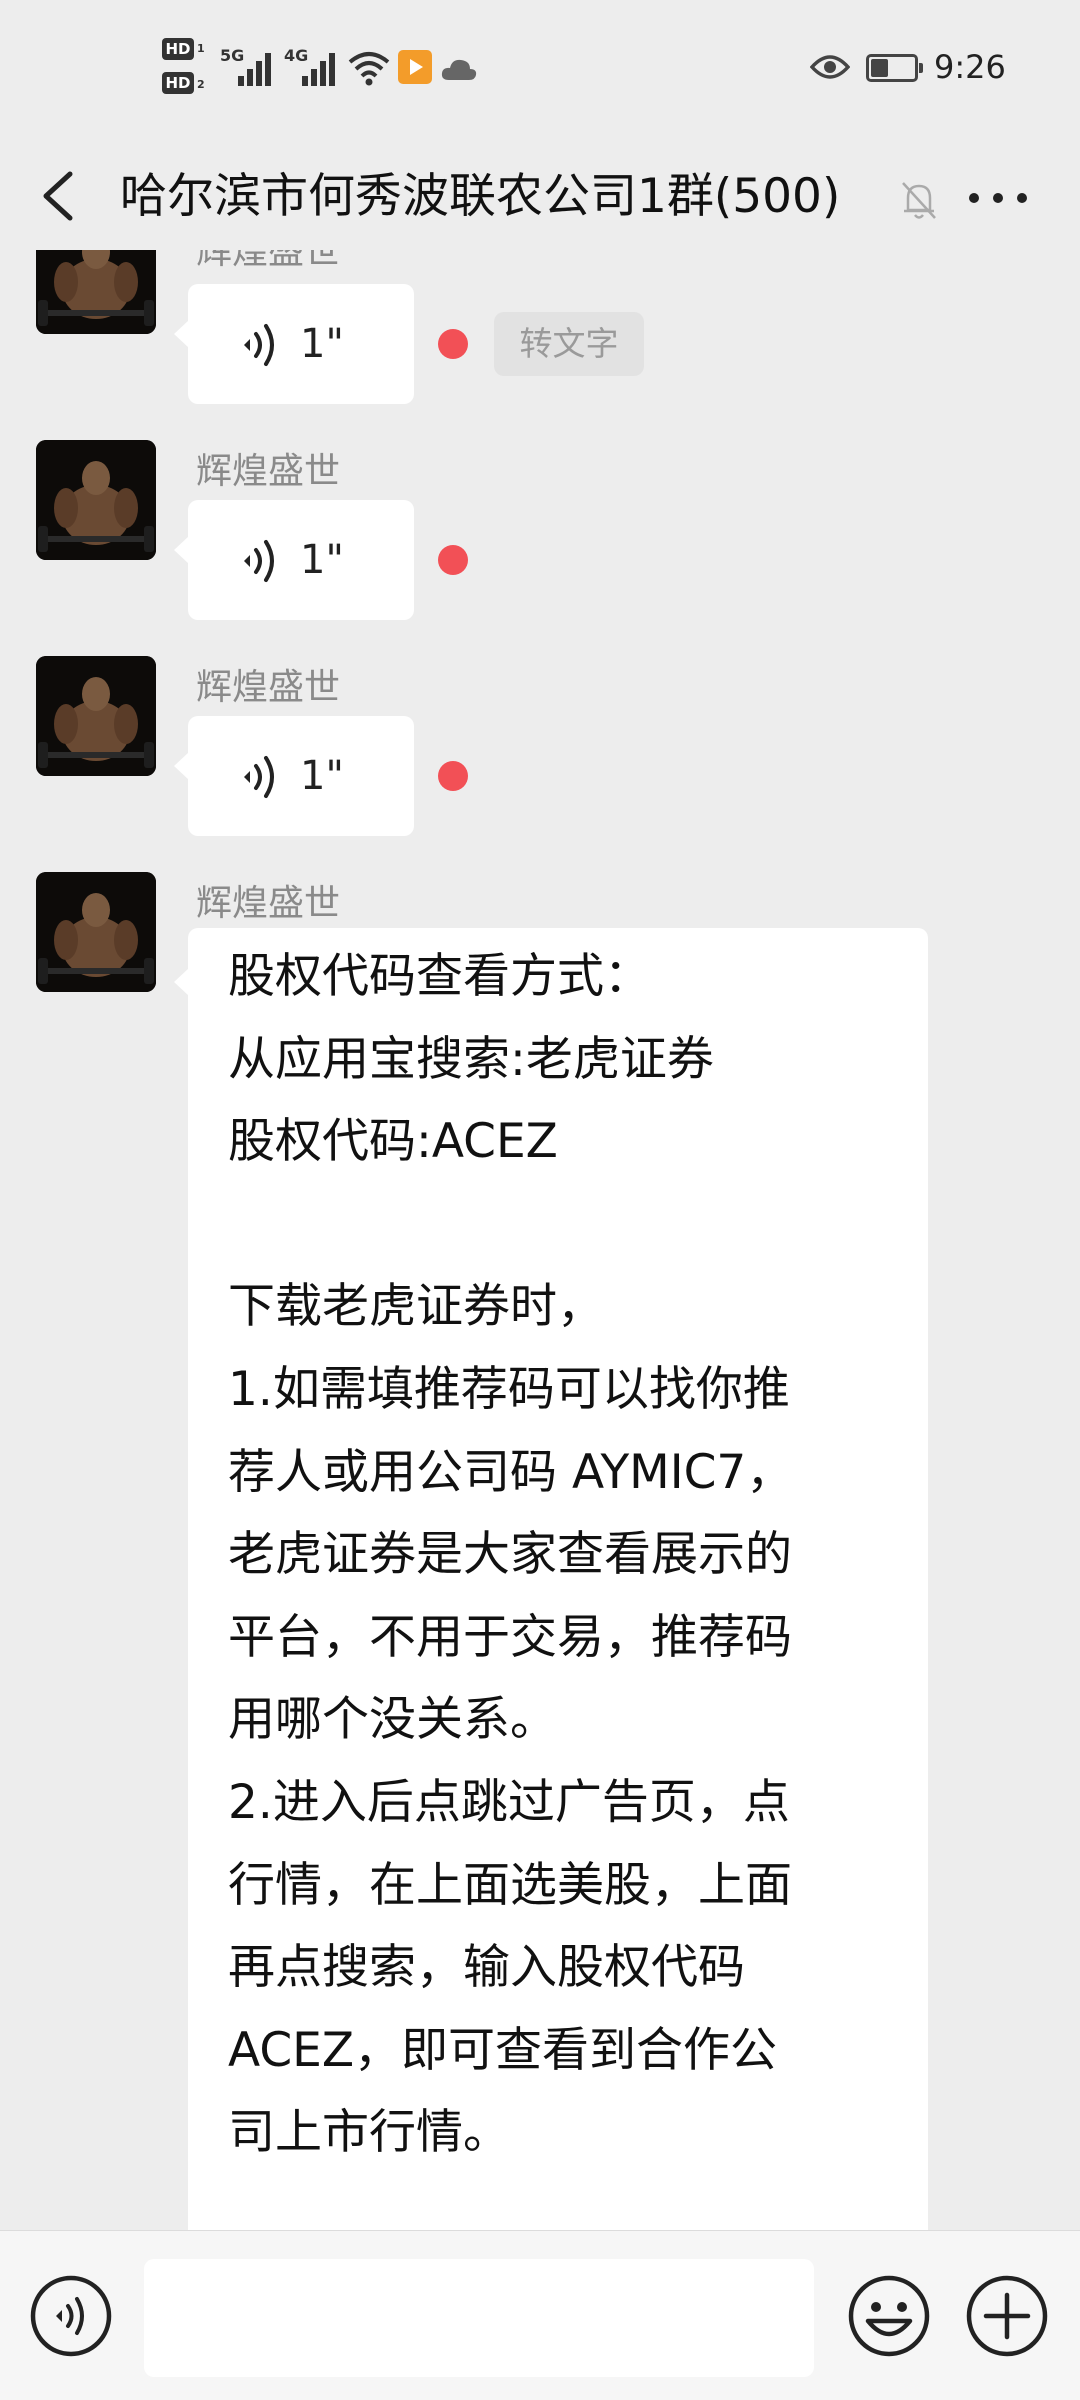 The width and height of the screenshot is (1080, 2400). I want to click on video-app-icon, so click(415, 67).